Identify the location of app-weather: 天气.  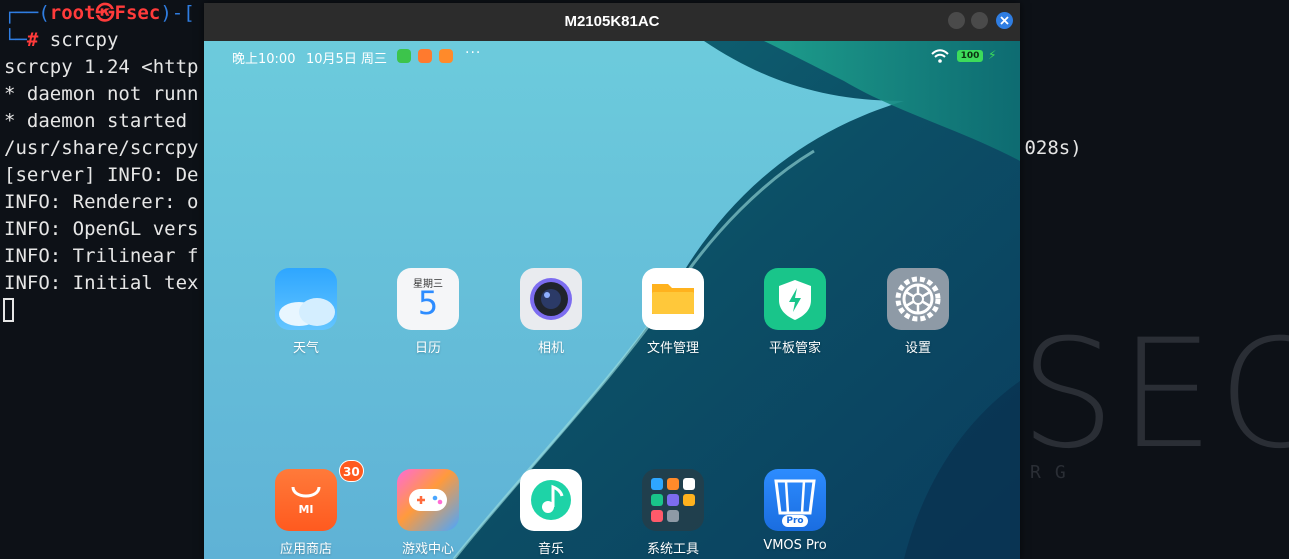
(306, 312).